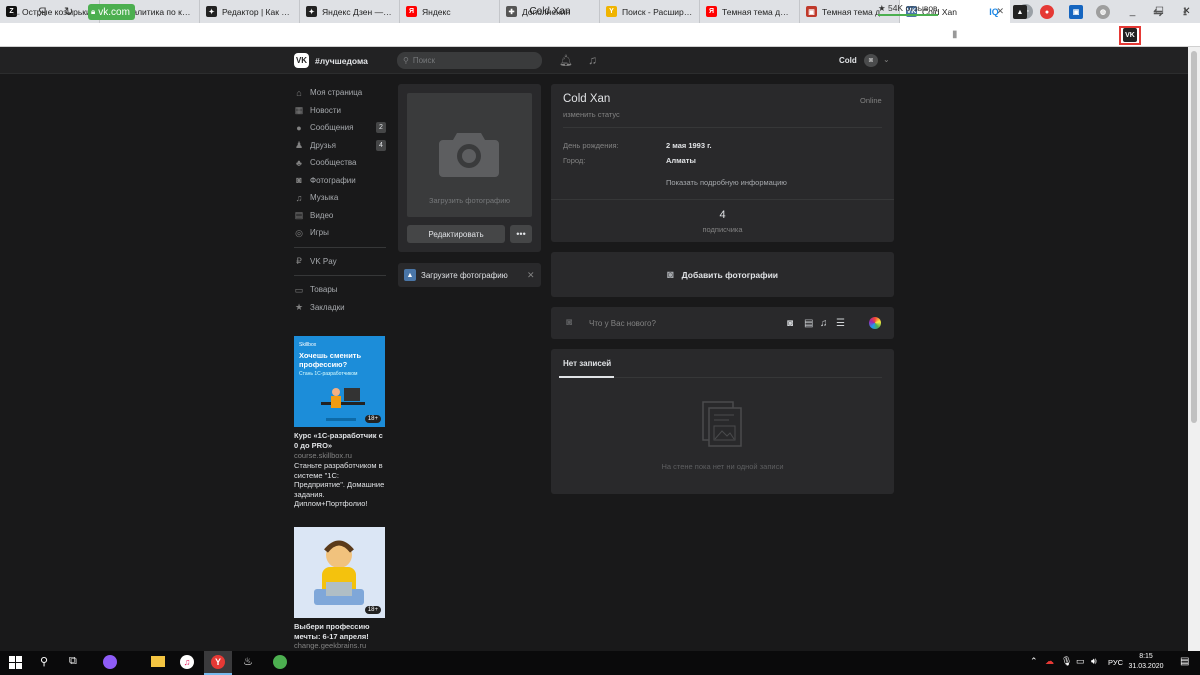 Image resolution: width=1200 pixels, height=675 pixels. What do you see at coordinates (592, 60) in the screenshot?
I see `music-player-icon: ♫` at bounding box center [592, 60].